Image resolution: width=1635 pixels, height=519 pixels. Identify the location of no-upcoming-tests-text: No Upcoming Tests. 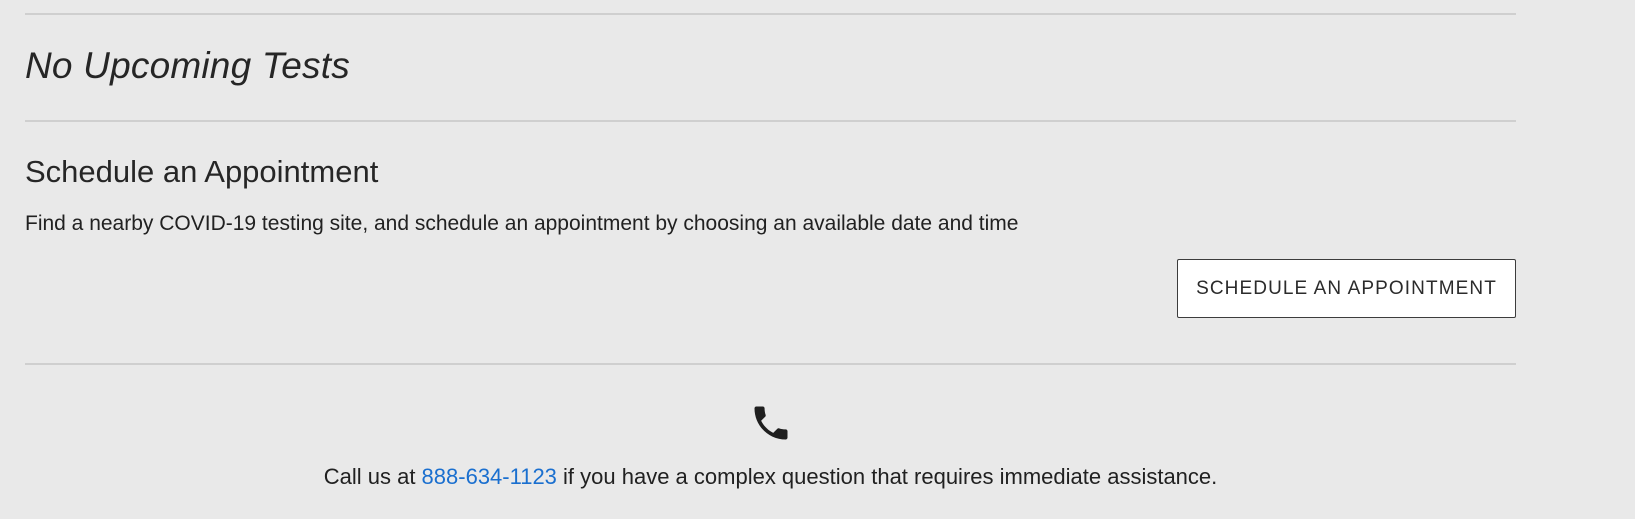
(187, 65).